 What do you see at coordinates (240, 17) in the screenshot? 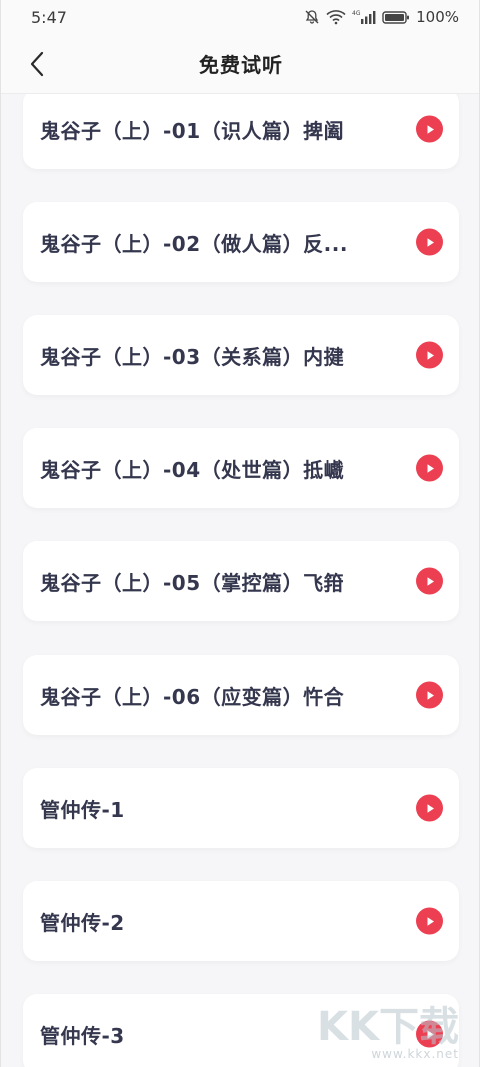
I see `status-bar: 5:47 4G 100%` at bounding box center [240, 17].